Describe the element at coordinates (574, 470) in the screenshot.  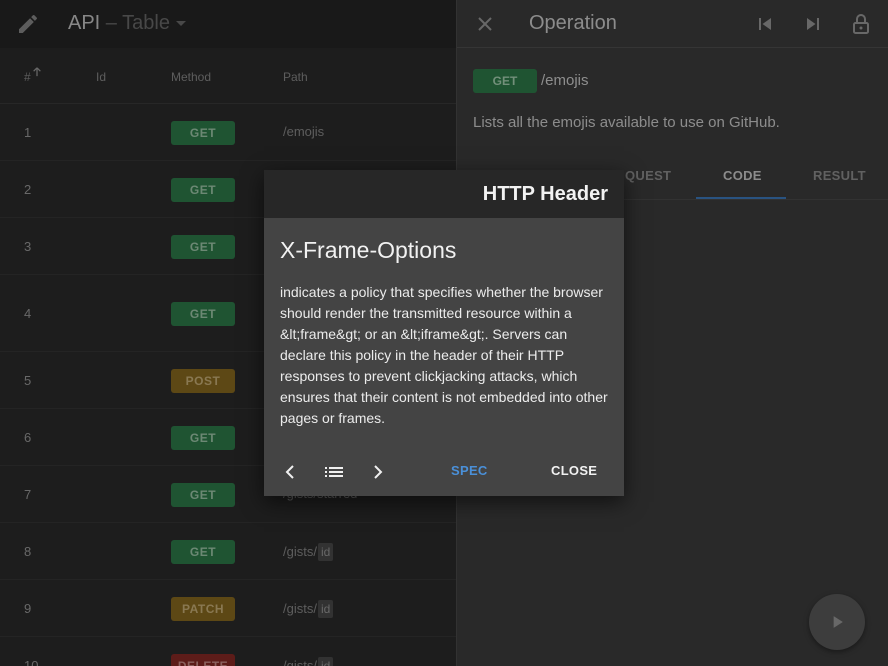
I see `close-button: CLOSE` at that location.